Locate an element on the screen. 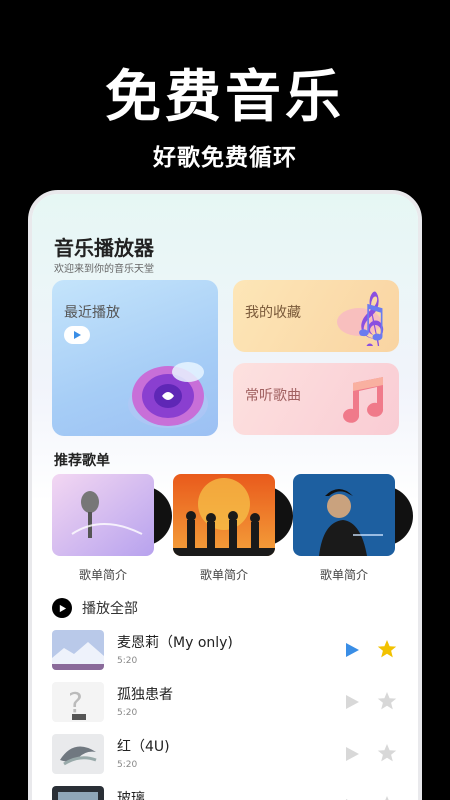 This screenshot has height=800, width=450. app-subtitle: 欢迎来到你的音乐天堂 is located at coordinates (104, 269).